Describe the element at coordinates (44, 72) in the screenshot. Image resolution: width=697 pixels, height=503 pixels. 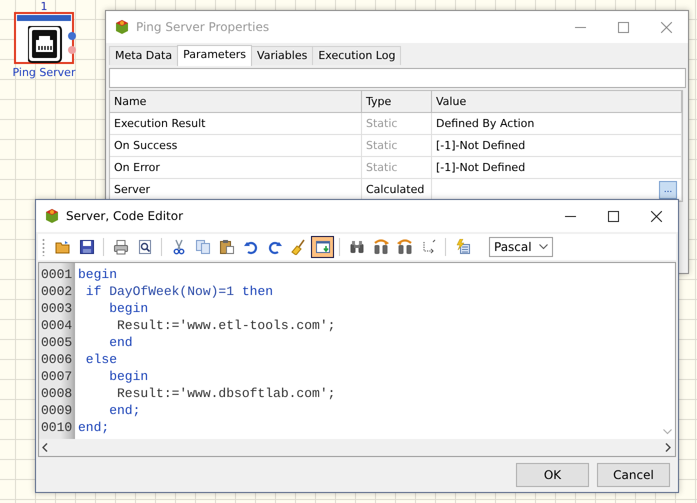
I see `node-label: Ping Server` at that location.